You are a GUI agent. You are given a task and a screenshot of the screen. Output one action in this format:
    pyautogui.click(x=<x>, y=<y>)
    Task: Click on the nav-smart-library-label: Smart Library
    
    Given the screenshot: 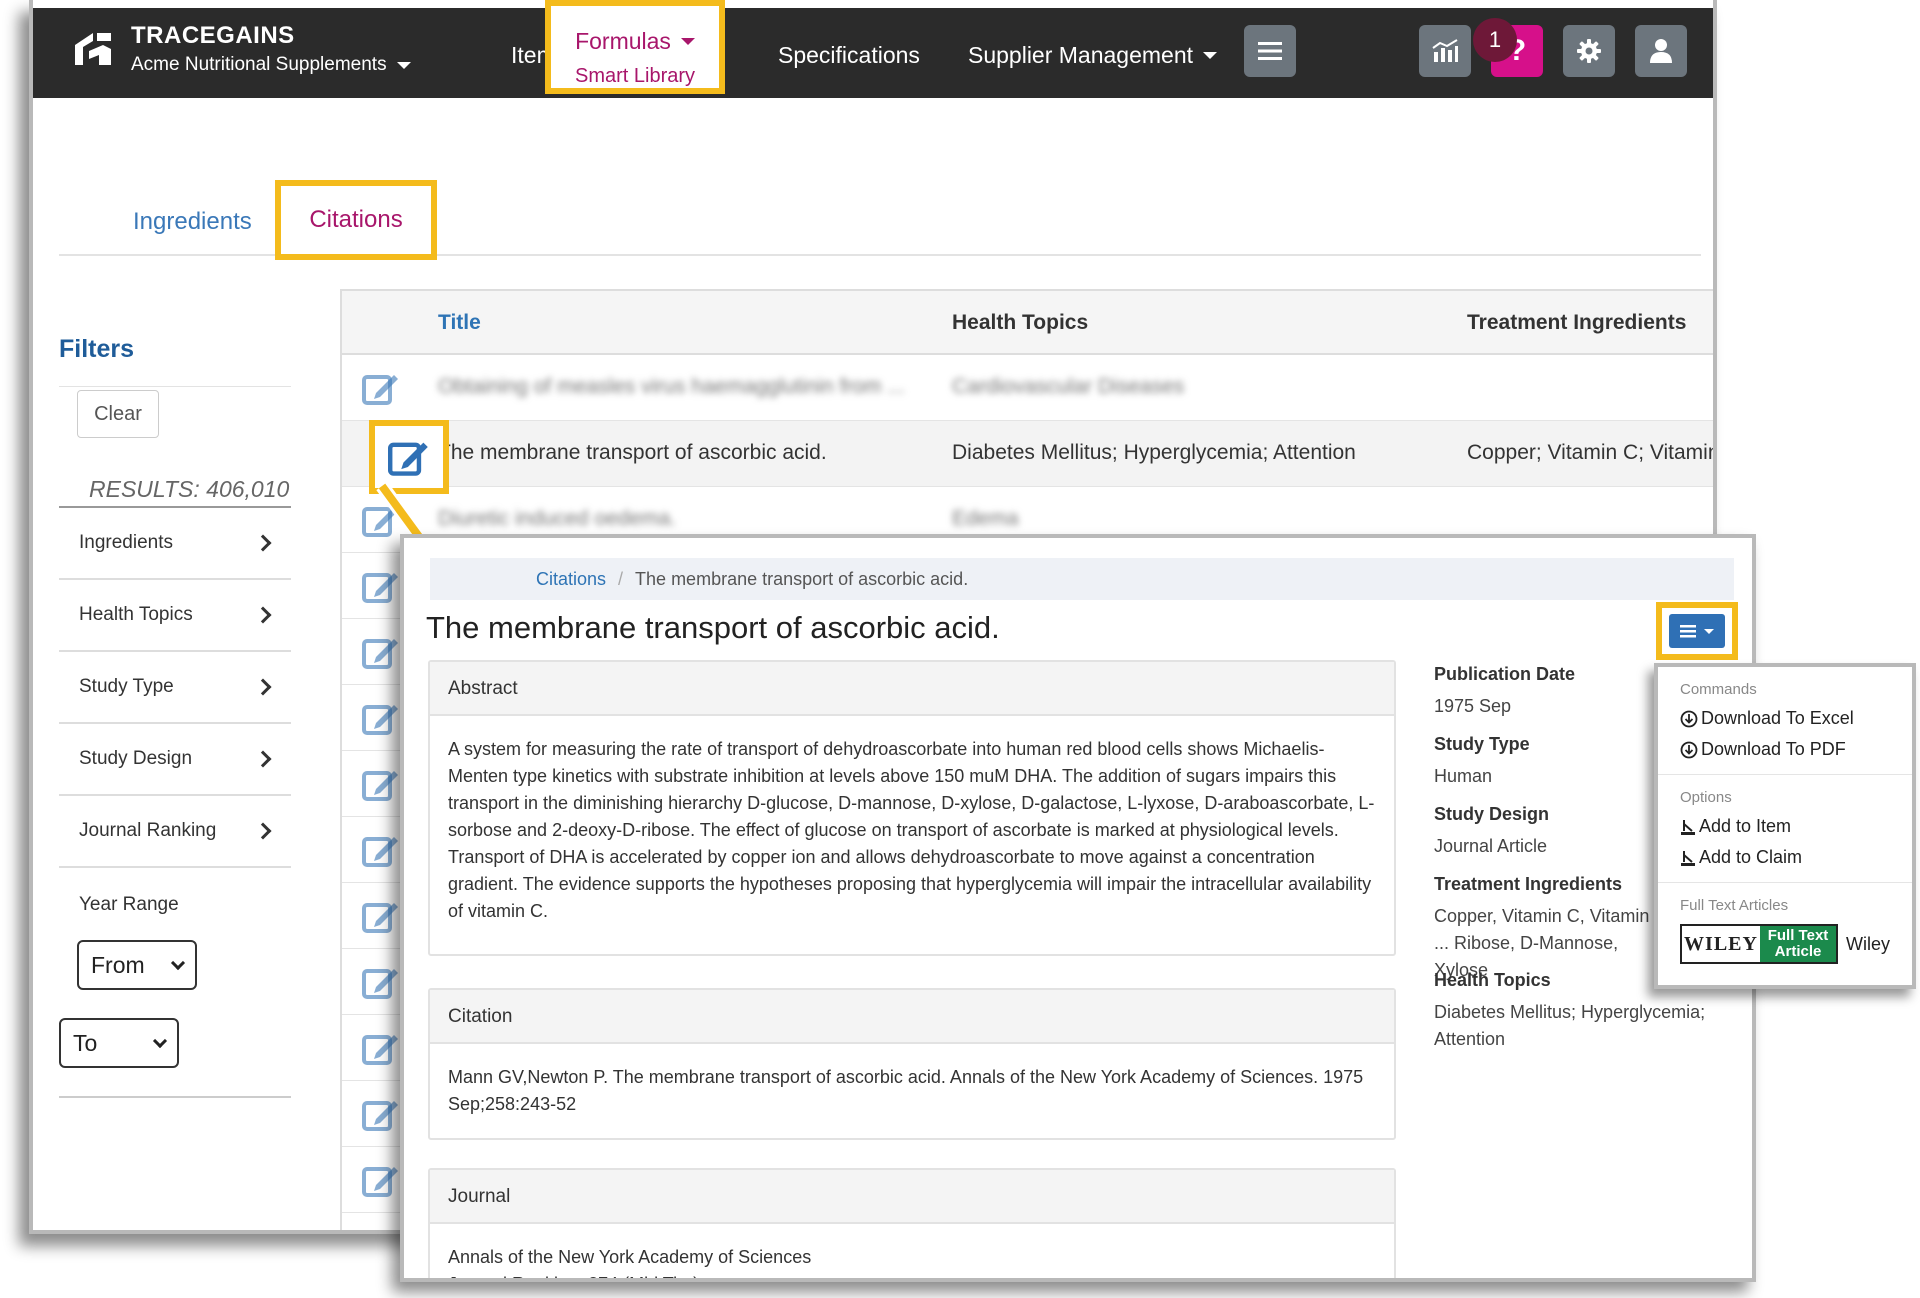 What is the action you would take?
    pyautogui.click(x=635, y=76)
    